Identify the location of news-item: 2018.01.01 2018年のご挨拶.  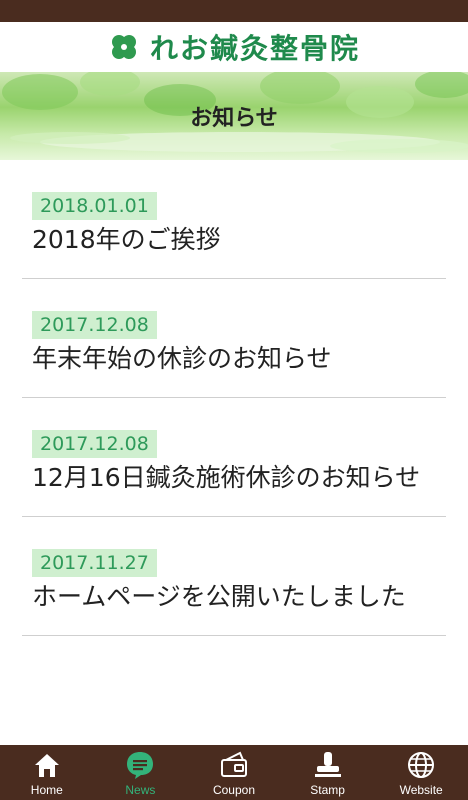
(234, 219).